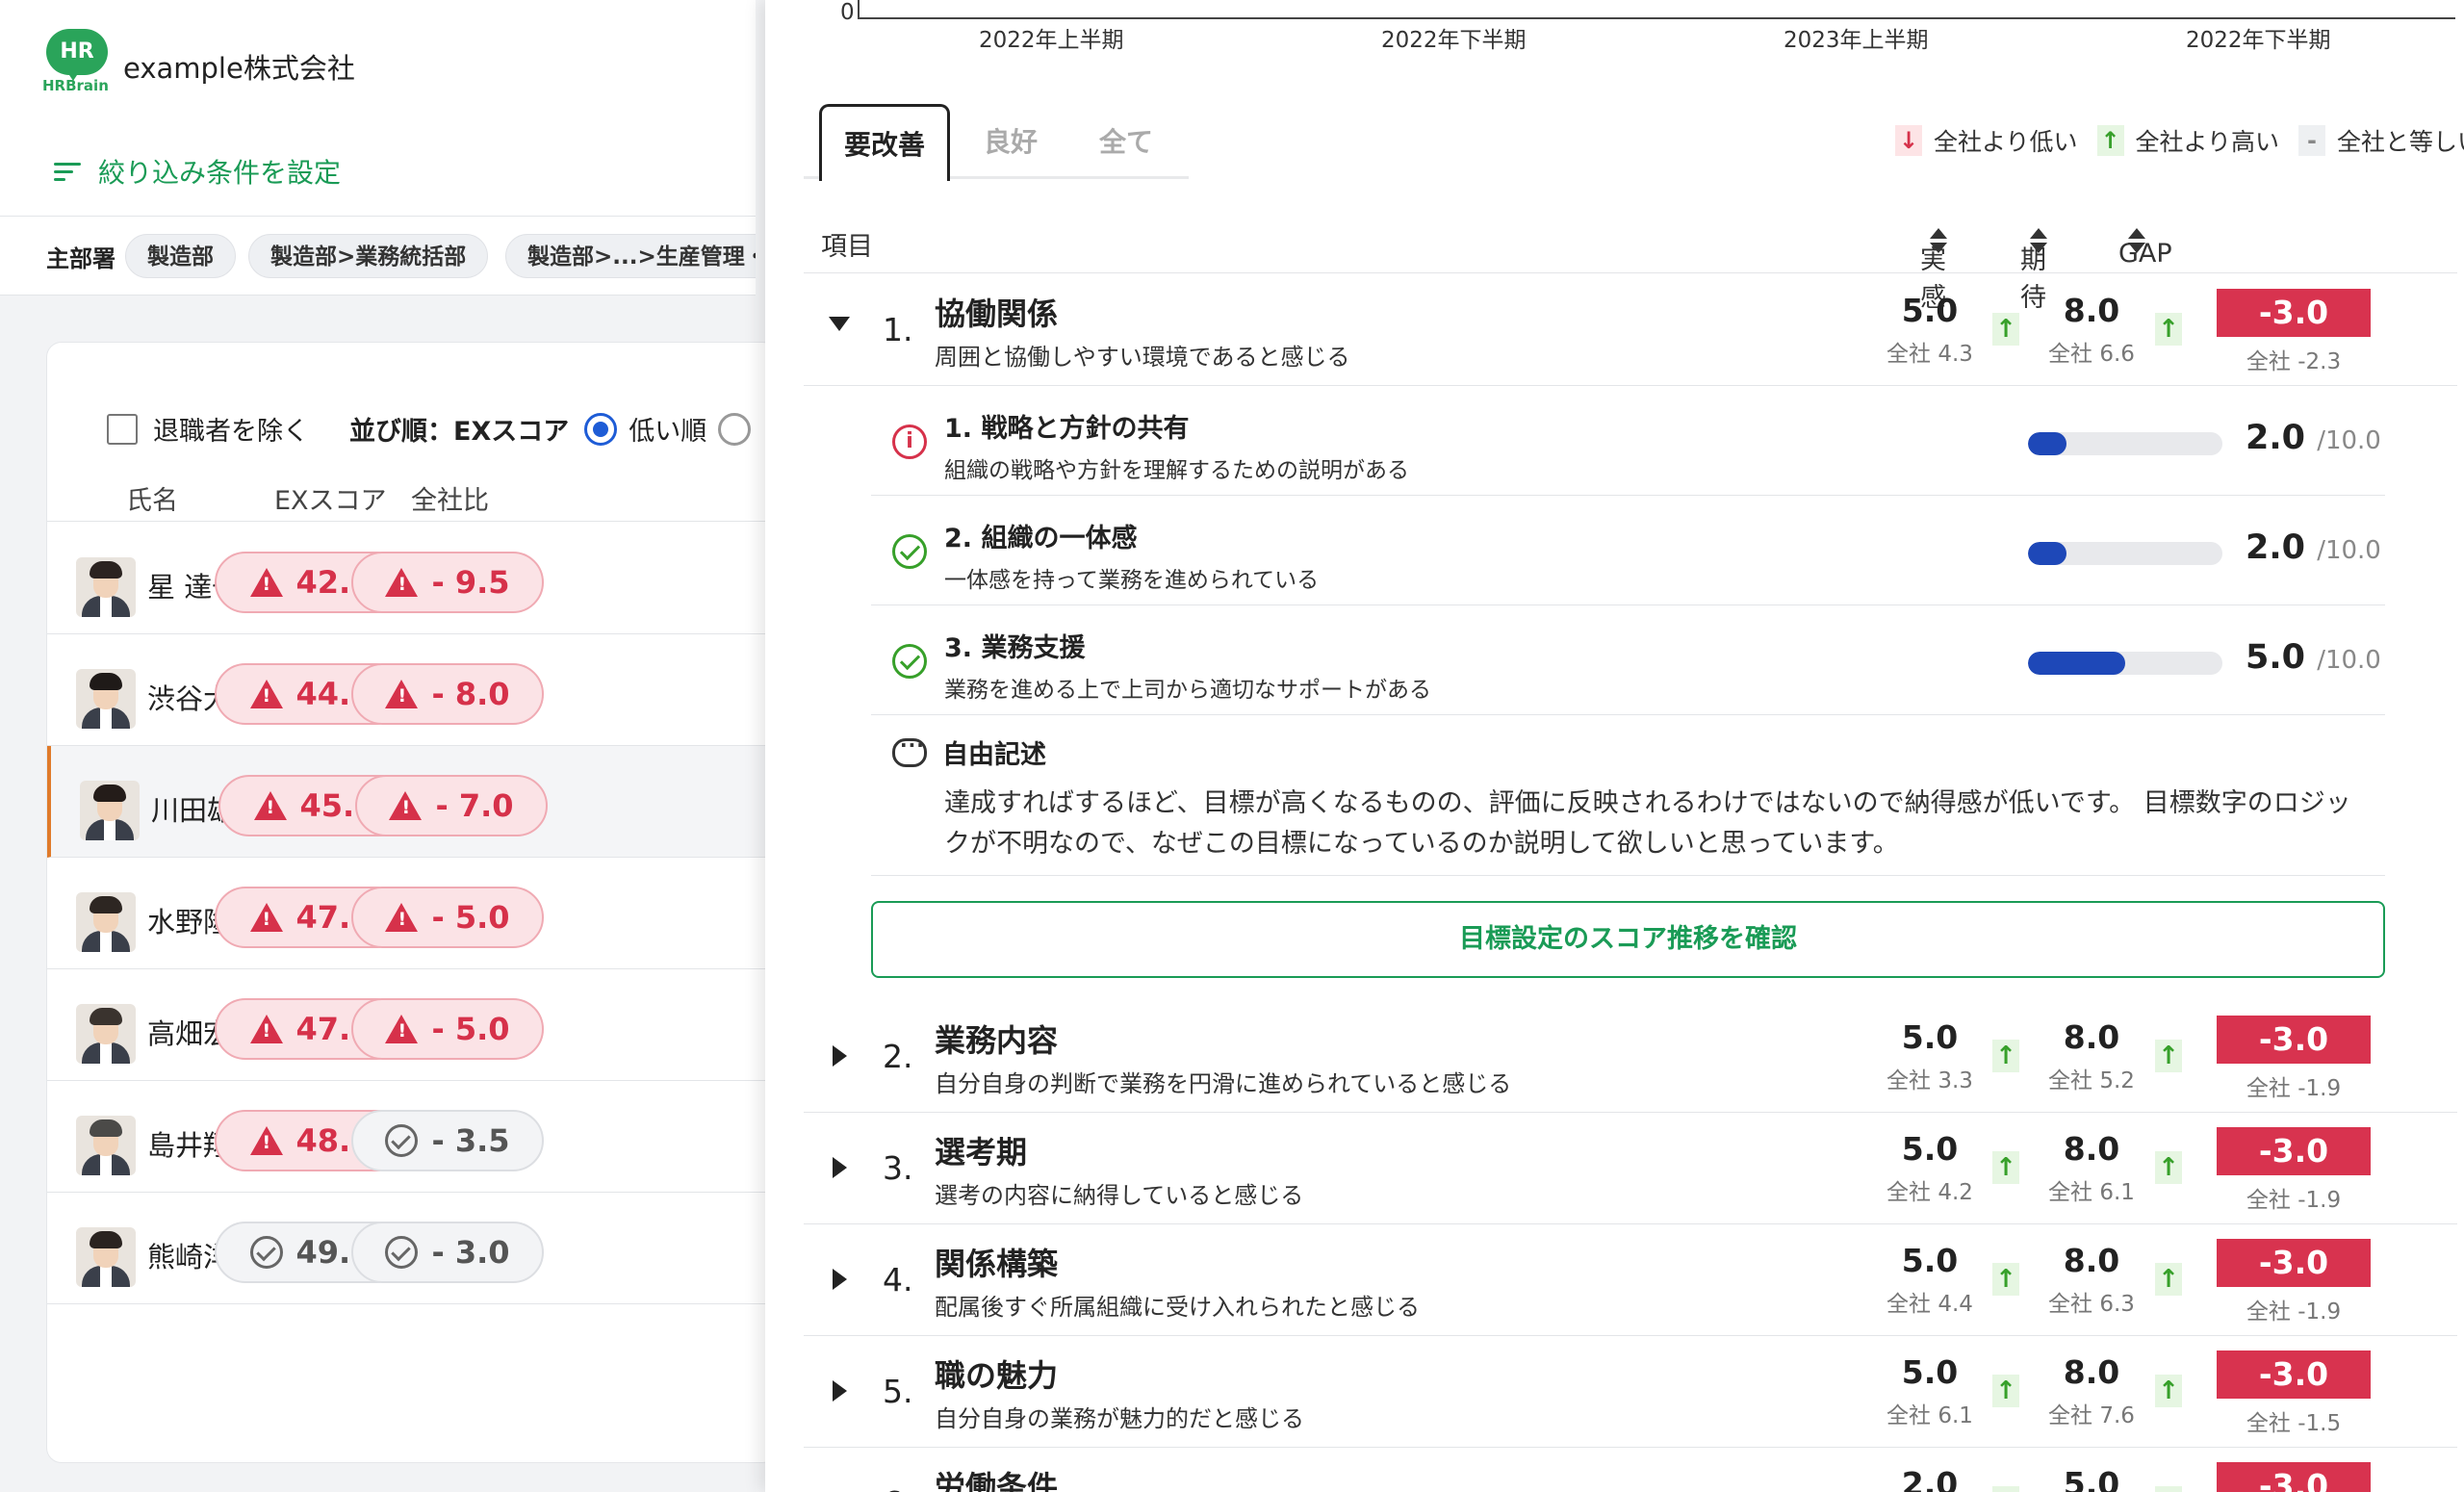 The width and height of the screenshot is (2464, 1492). Describe the element at coordinates (601, 429) in the screenshot. I see `sort-low-radio` at that location.